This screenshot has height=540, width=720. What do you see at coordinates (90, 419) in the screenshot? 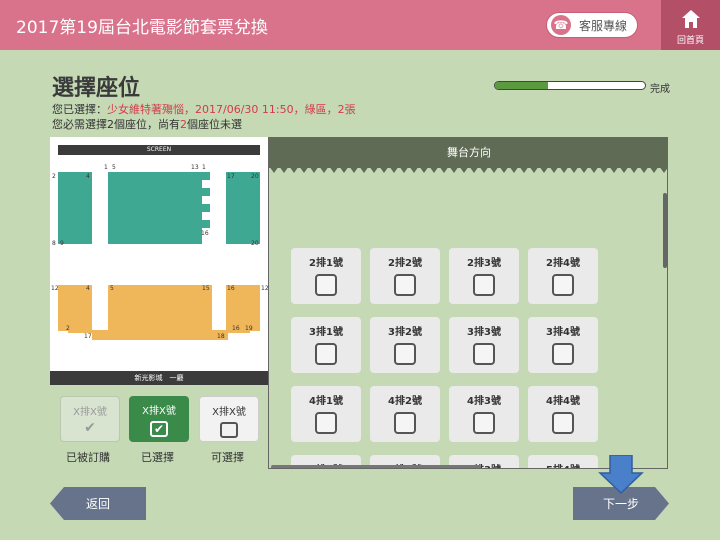
I see `legend-booked: X排X號 ✔` at bounding box center [90, 419].